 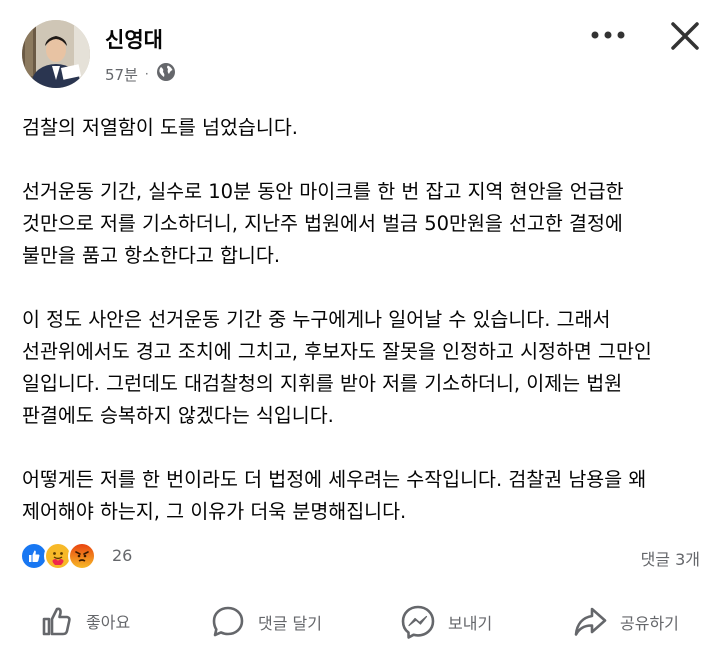 What do you see at coordinates (56, 621) in the screenshot?
I see `thumbs-up-icon` at bounding box center [56, 621].